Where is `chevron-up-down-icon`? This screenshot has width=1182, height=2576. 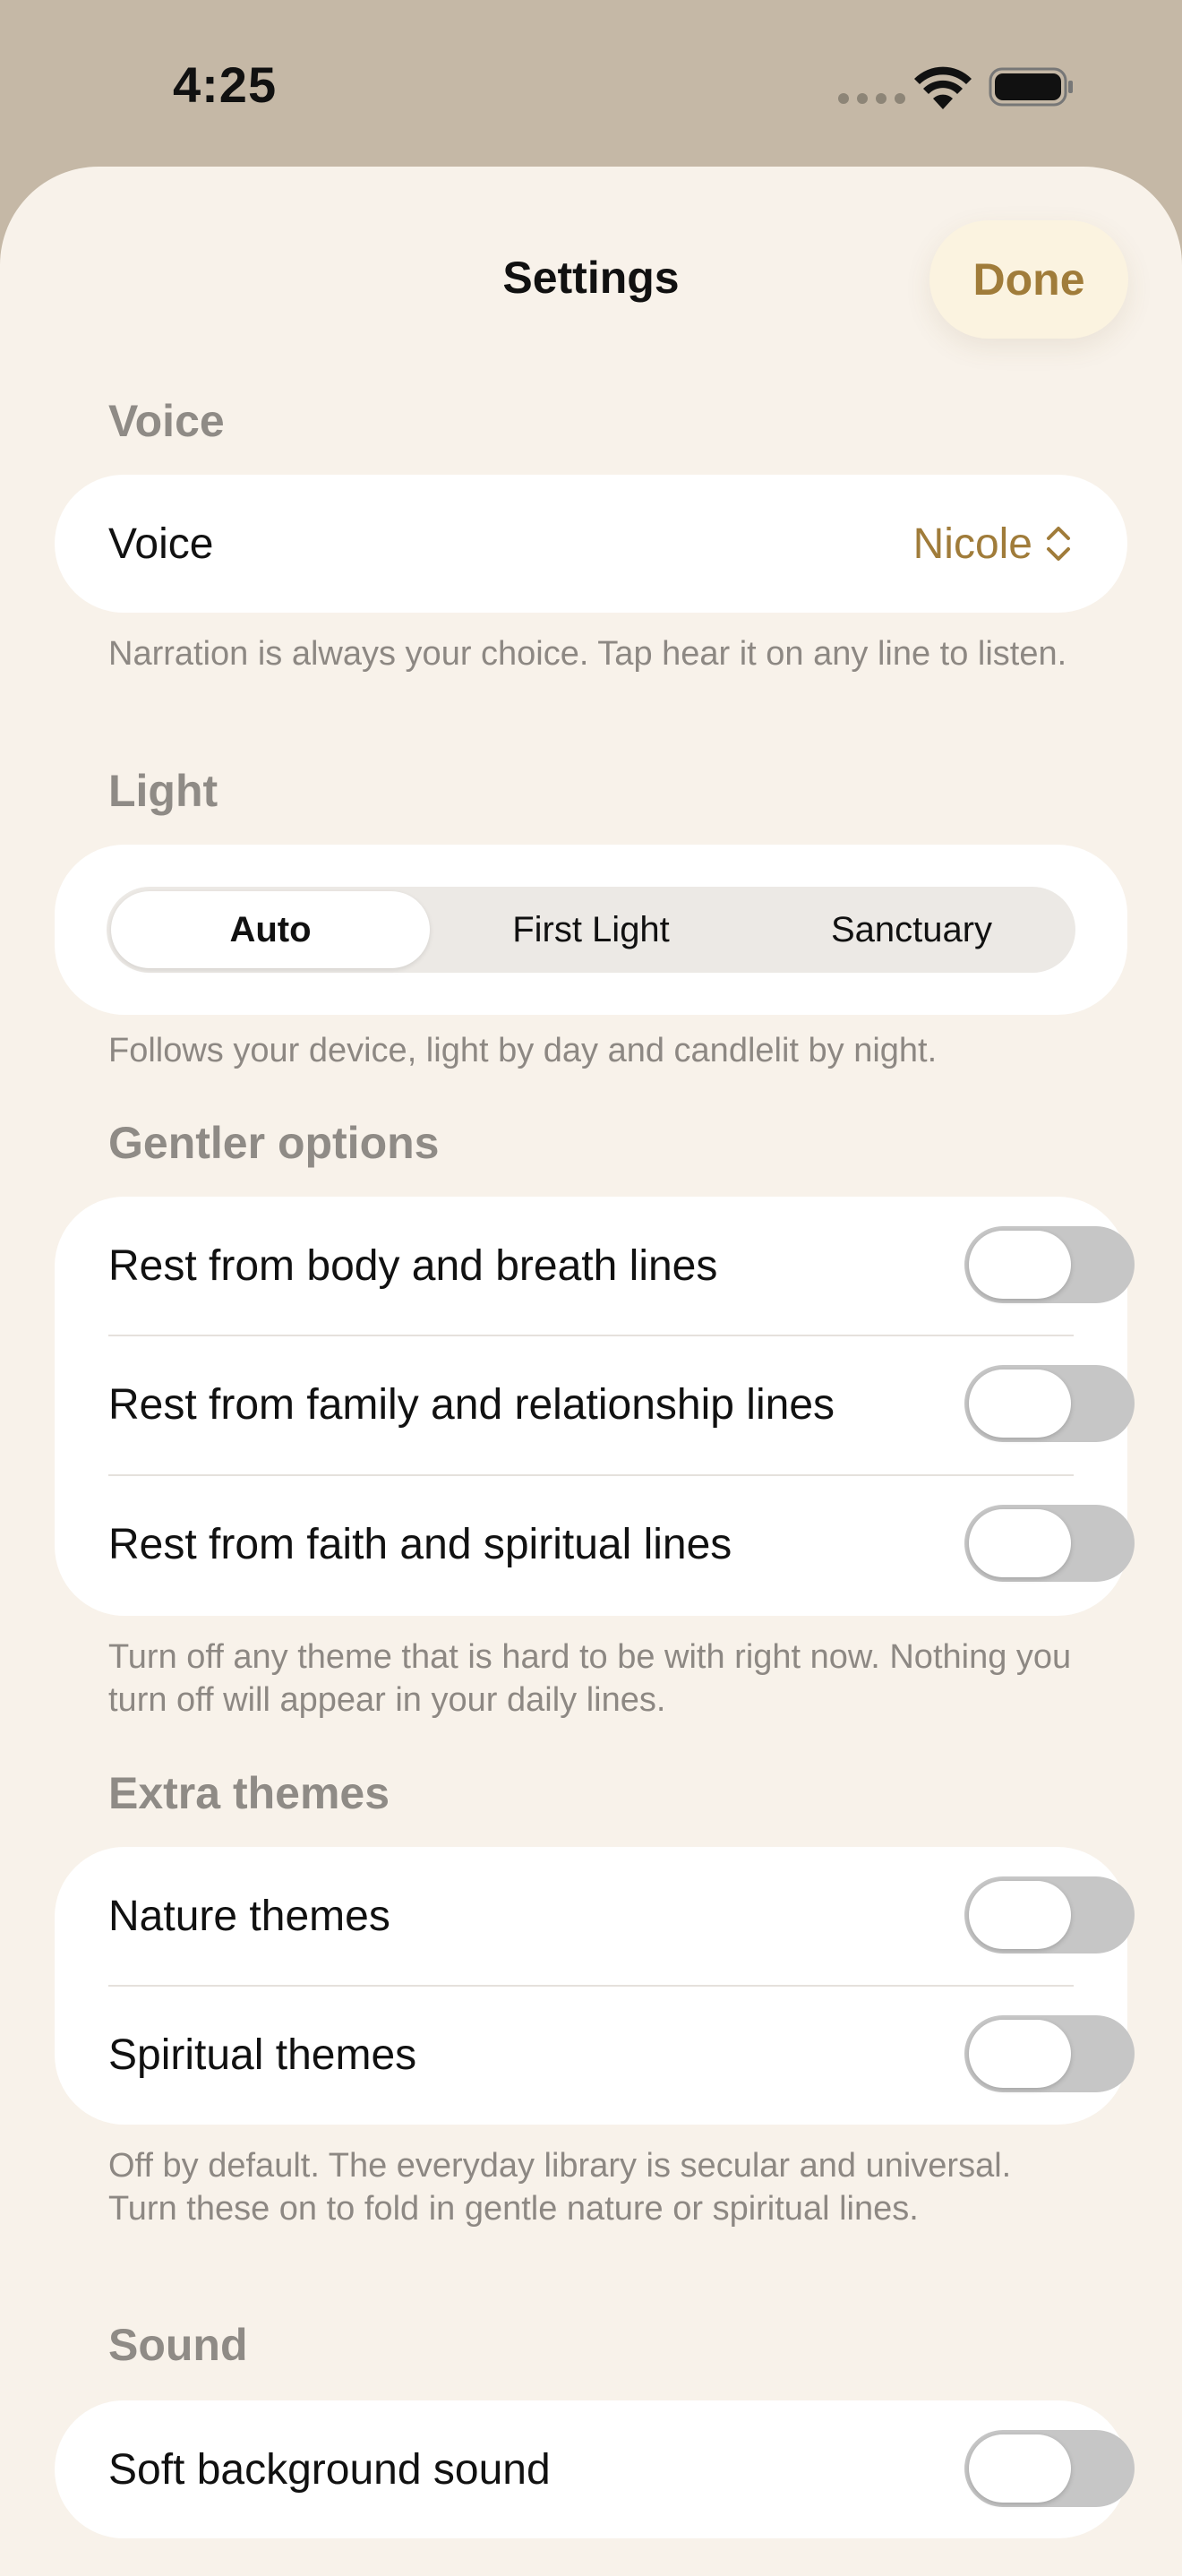
chevron-up-down-icon is located at coordinates (1058, 544).